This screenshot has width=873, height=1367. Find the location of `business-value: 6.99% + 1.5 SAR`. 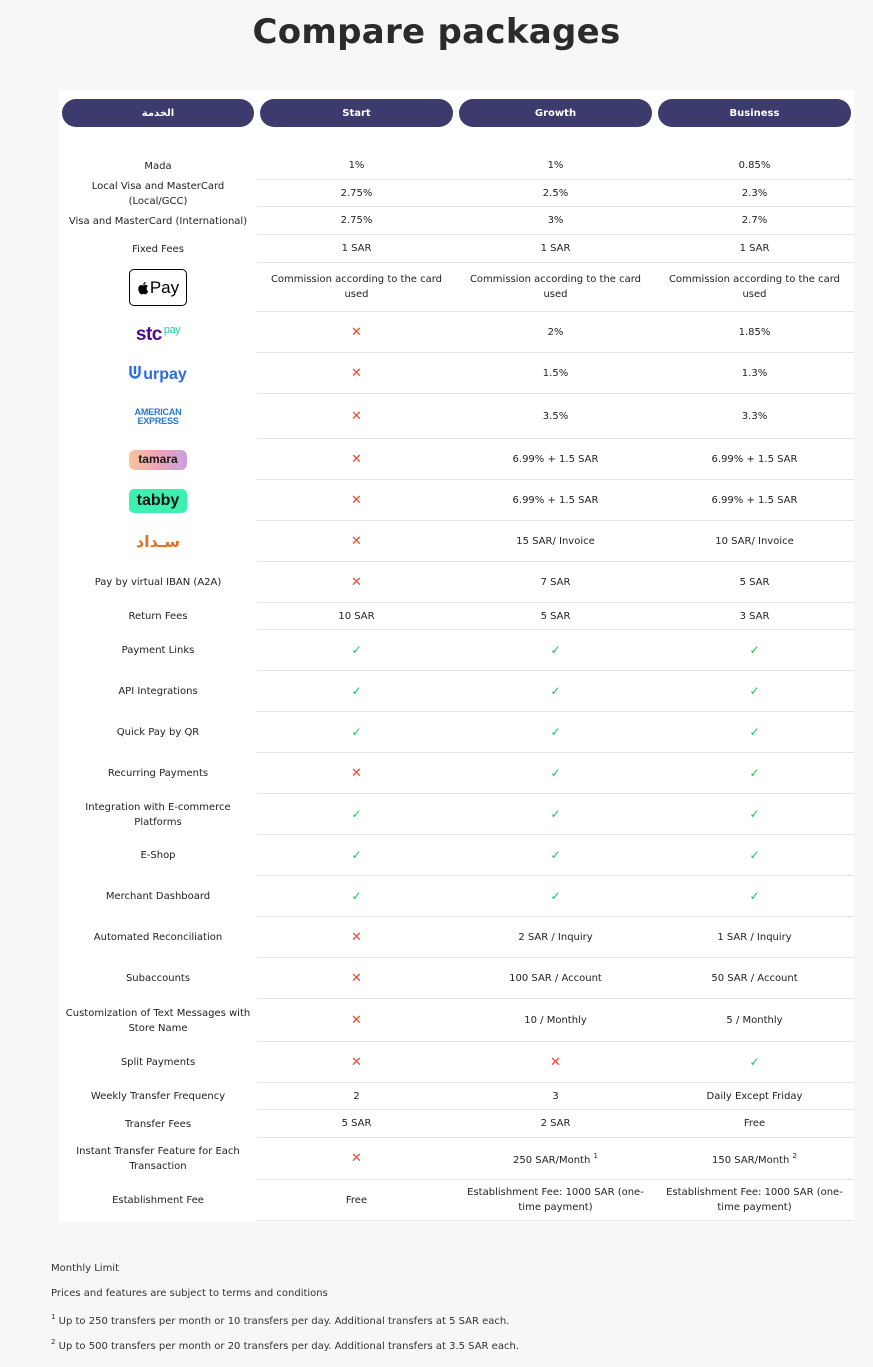

business-value: 6.99% + 1.5 SAR is located at coordinates (755, 500).